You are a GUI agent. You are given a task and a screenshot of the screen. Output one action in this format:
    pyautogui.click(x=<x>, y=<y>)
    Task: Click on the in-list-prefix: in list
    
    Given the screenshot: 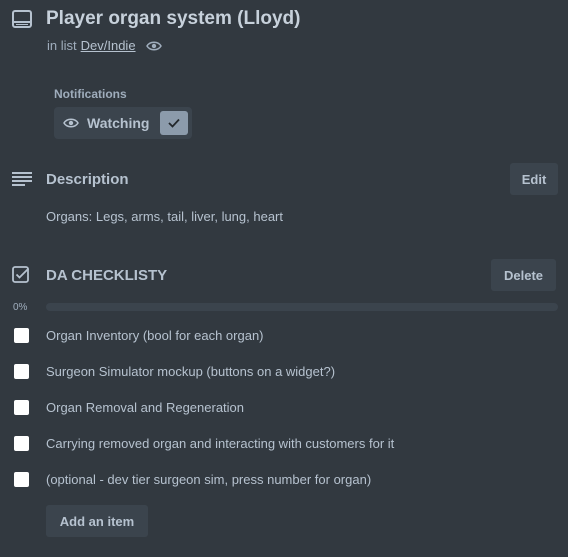 What is the action you would take?
    pyautogui.click(x=62, y=45)
    